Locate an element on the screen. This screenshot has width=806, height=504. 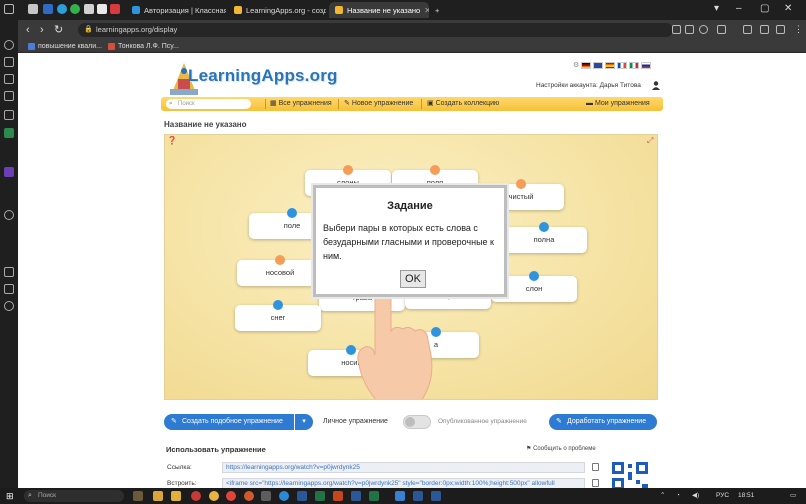
taskbar-app-word3-icon is located at coordinates (418, 496).